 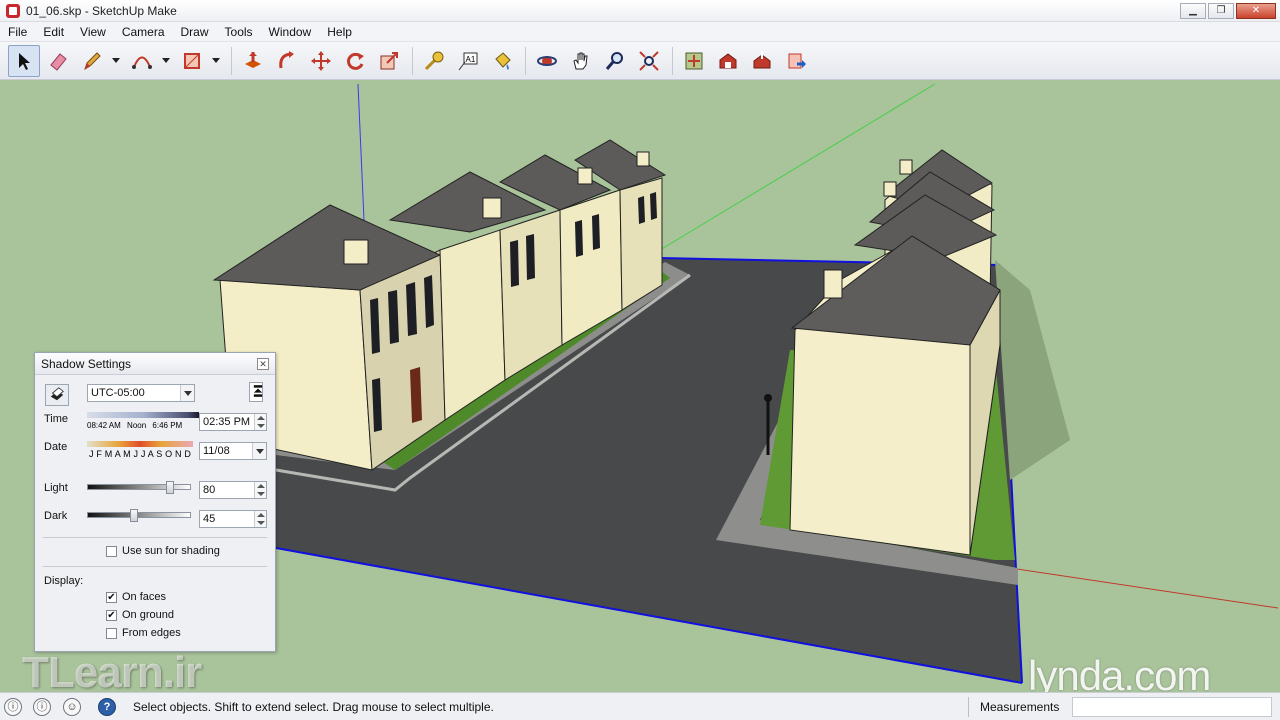 I want to click on scale-tool-button, so click(x=389, y=61).